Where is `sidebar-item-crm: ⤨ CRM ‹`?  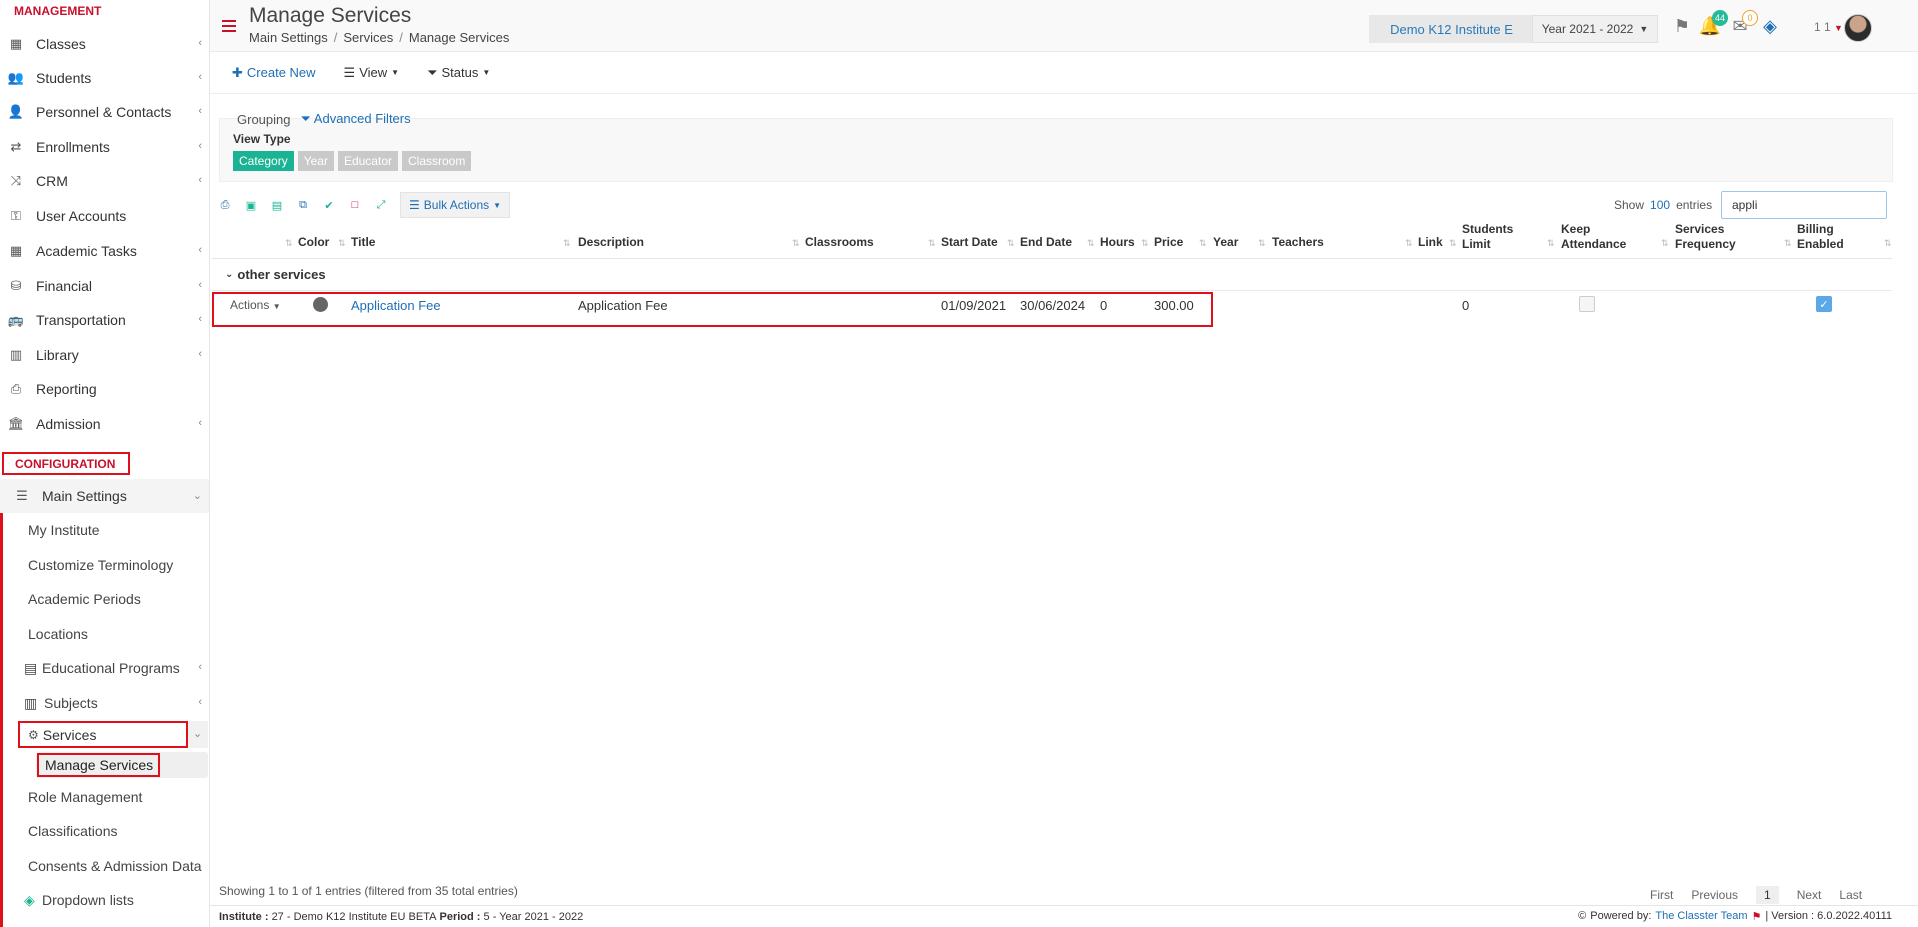 sidebar-item-crm: ⤨ CRM ‹ is located at coordinates (104, 181).